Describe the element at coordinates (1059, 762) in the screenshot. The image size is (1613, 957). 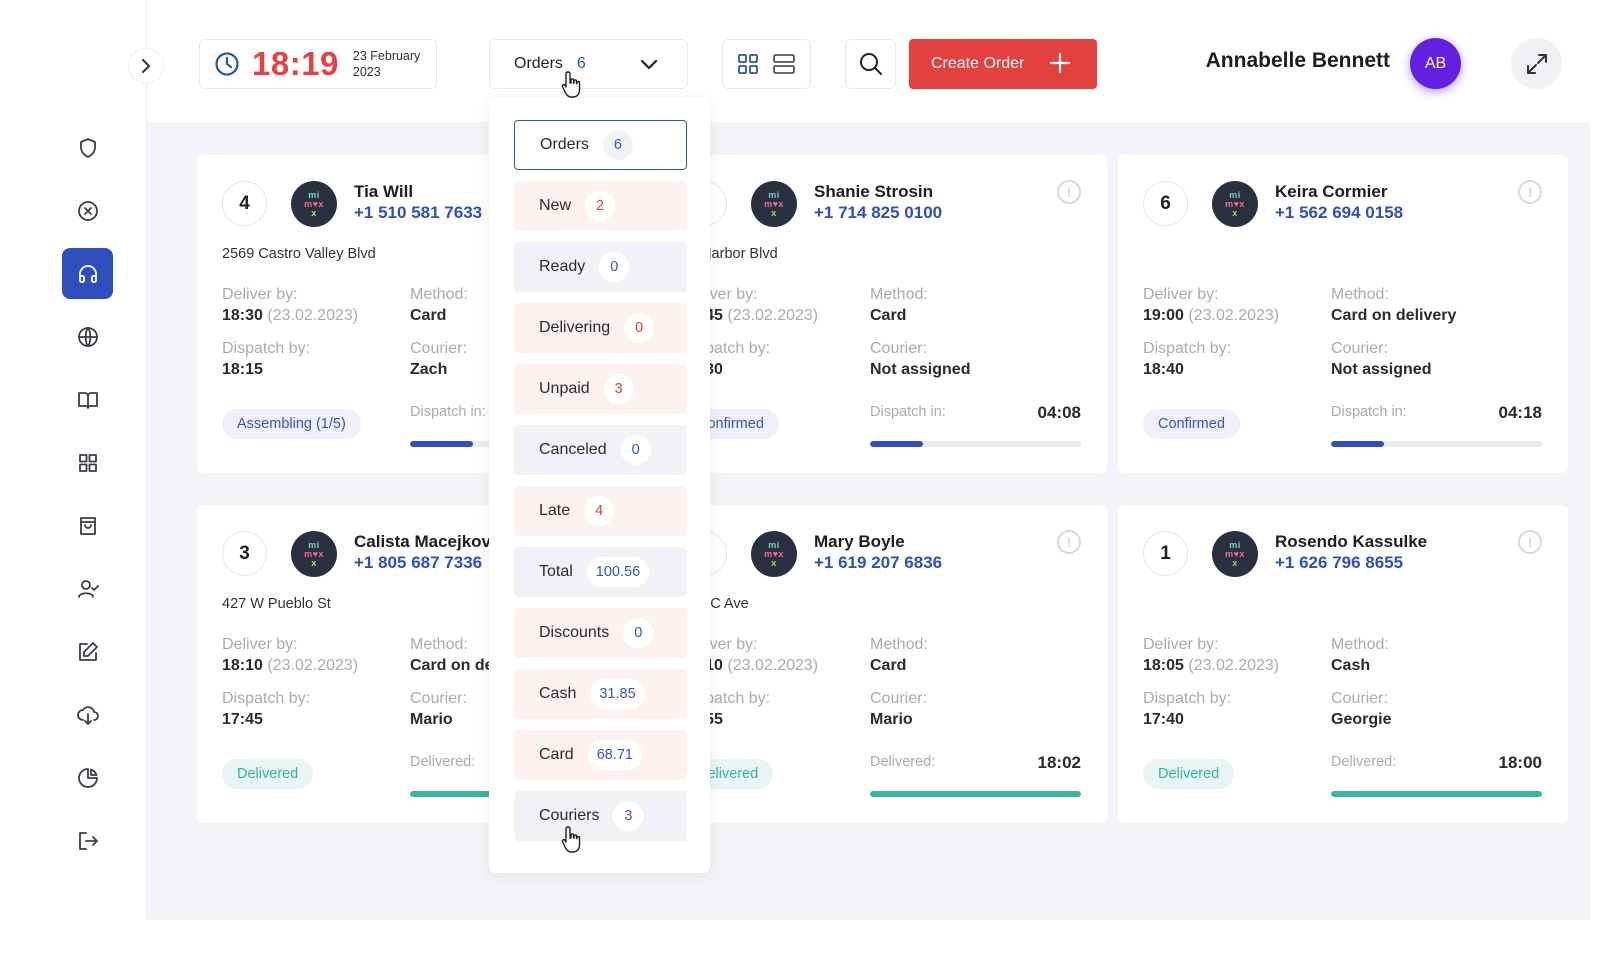
I see `timer-value: 18:02` at that location.